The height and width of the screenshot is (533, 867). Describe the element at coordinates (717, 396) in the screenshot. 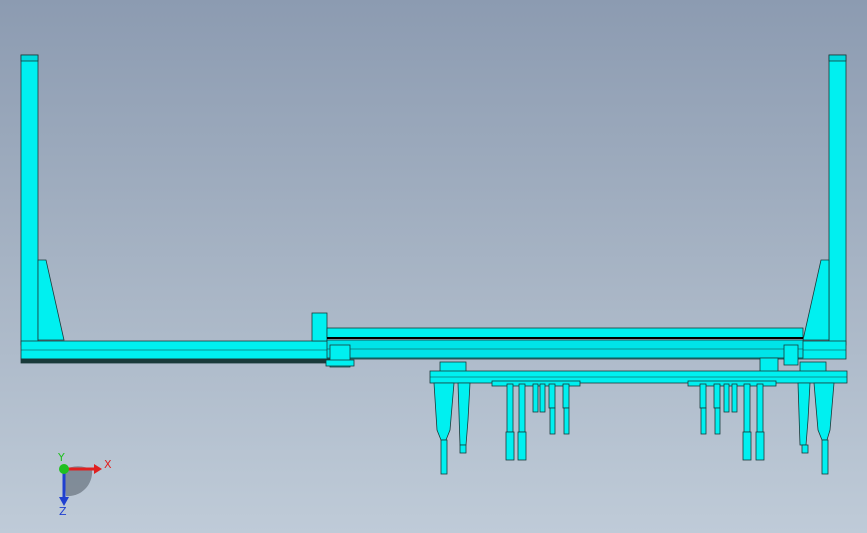

I see `pin-r2` at that location.